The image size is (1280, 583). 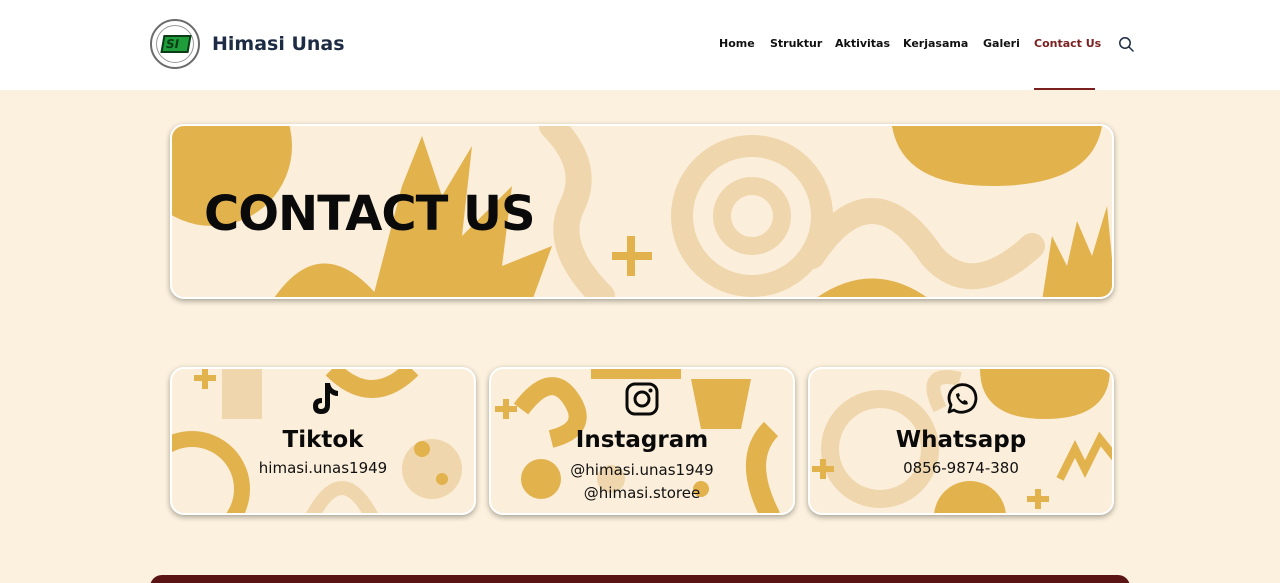 What do you see at coordinates (1064, 89) in the screenshot?
I see `active-nav-indicator` at bounding box center [1064, 89].